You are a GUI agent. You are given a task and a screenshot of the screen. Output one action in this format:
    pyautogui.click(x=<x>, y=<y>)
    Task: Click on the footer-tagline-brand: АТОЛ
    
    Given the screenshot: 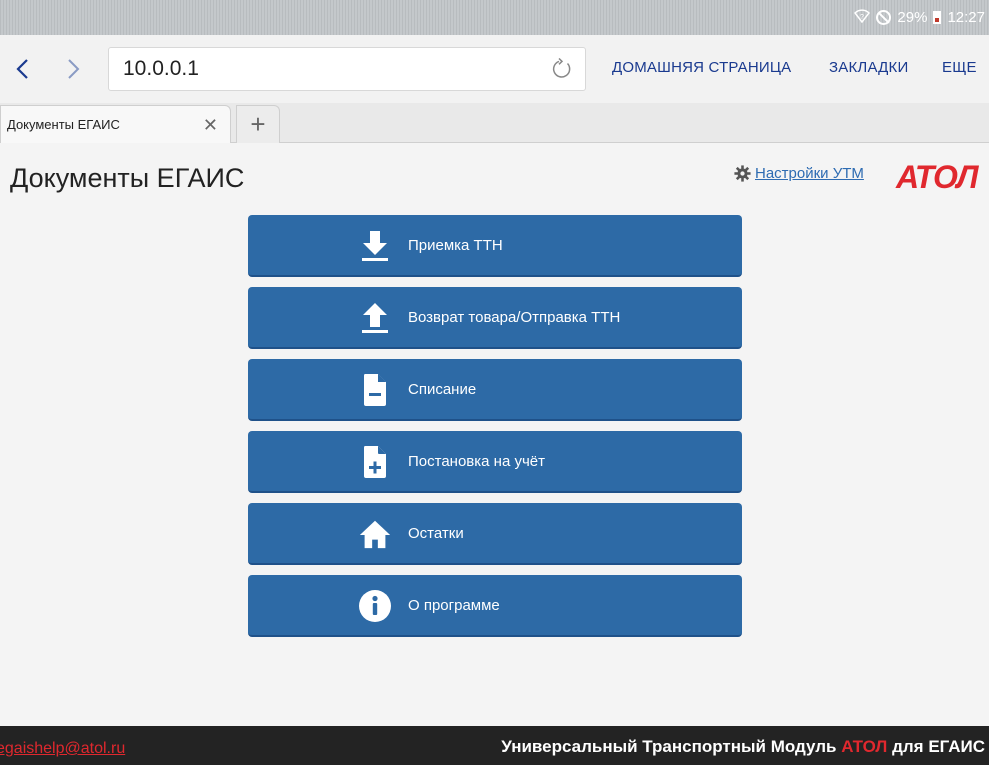 What is the action you would take?
    pyautogui.click(x=864, y=746)
    